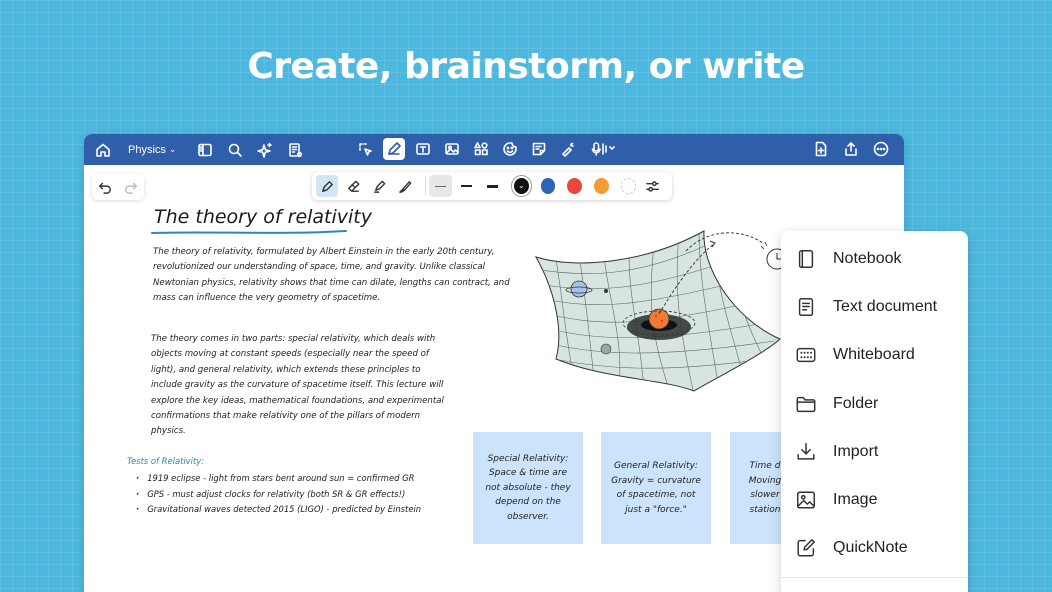 Image resolution: width=1052 pixels, height=592 pixels. I want to click on notebook-name: Physics, so click(147, 149).